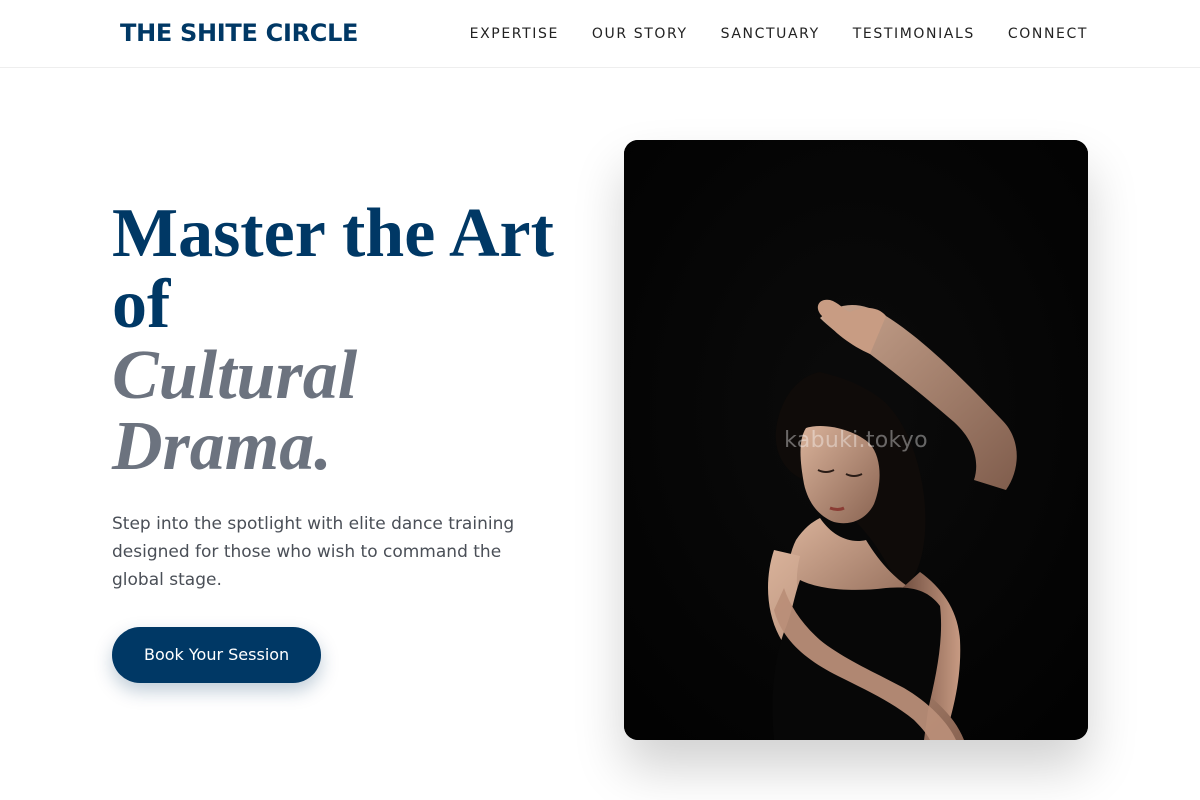 This screenshot has height=800, width=1200. I want to click on photo-watermark: kabuki.tokyo, so click(856, 440).